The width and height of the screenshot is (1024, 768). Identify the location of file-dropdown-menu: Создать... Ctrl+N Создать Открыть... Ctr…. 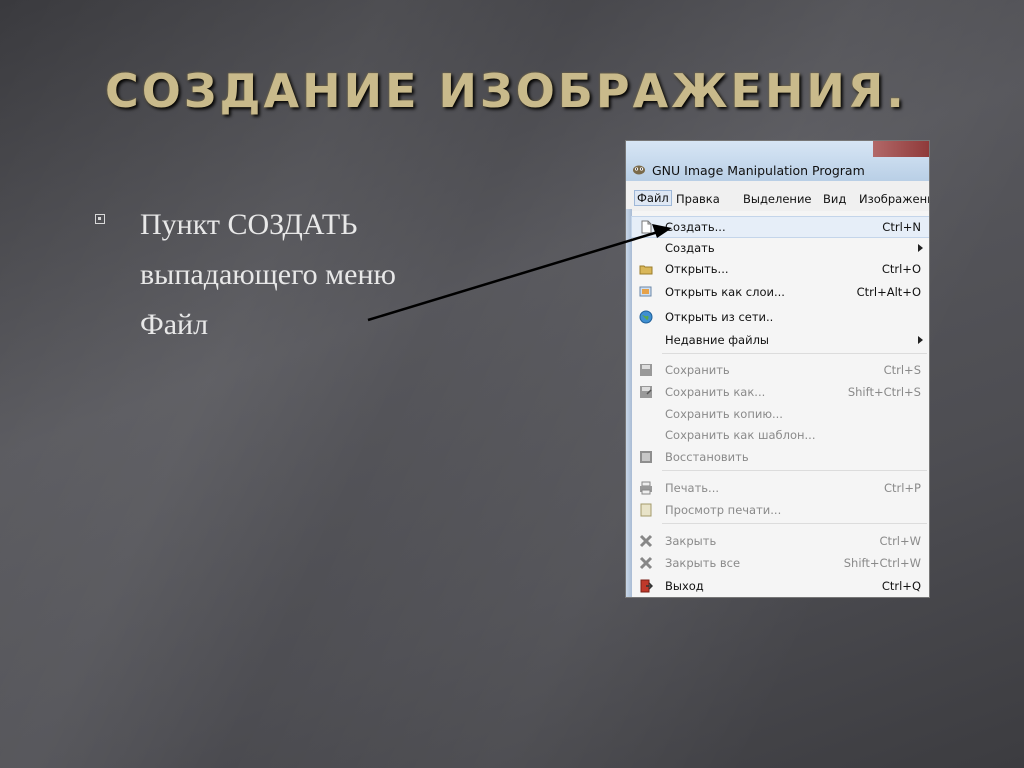
(780, 404).